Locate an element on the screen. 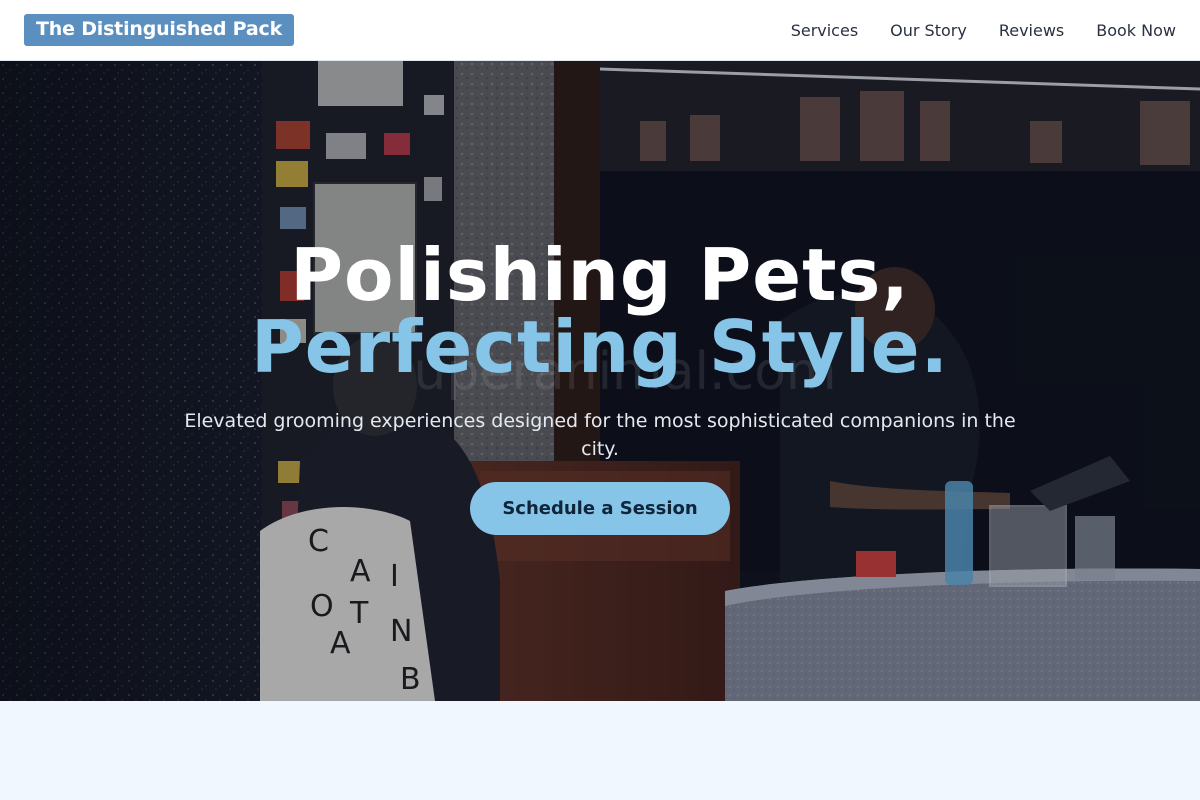 This screenshot has width=1200, height=800. brand-logo: The Distinguished Pack is located at coordinates (159, 30).